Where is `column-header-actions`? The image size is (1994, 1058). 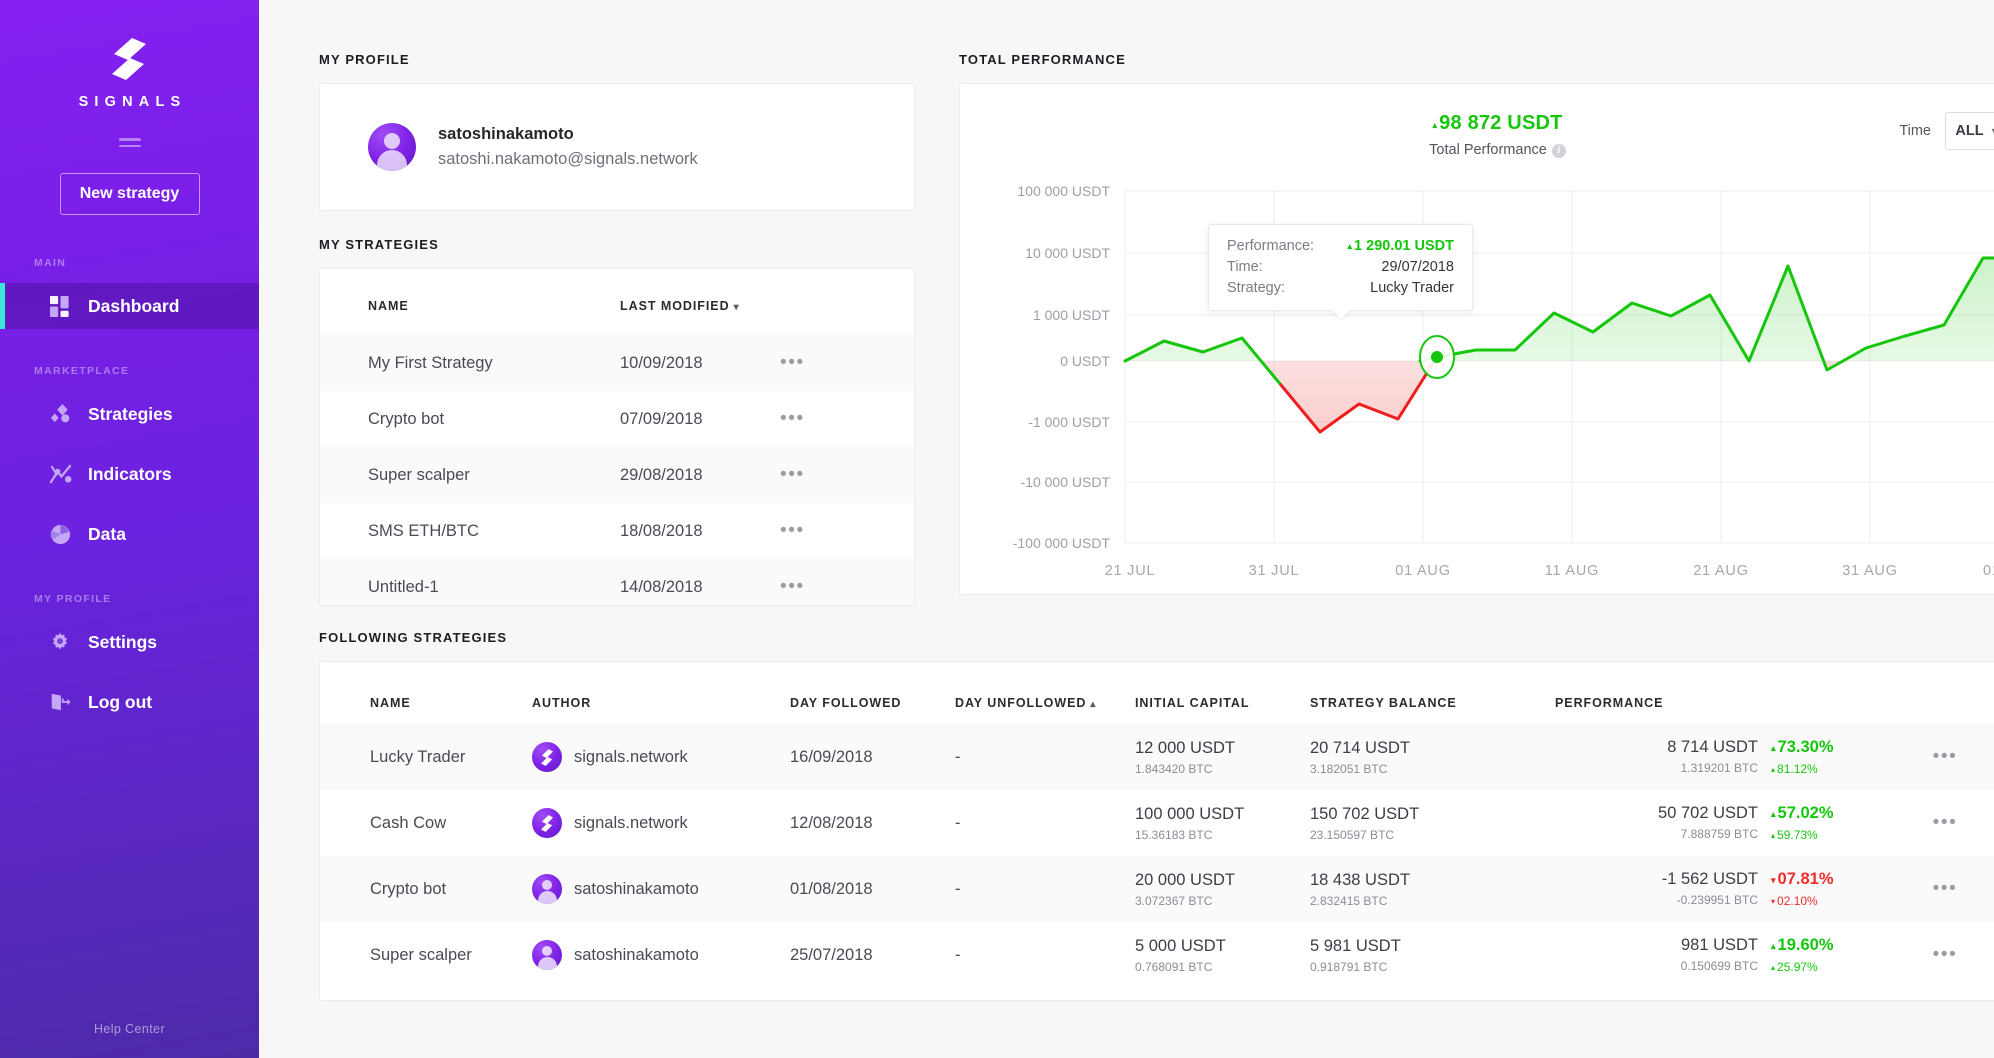
column-header-actions is located at coordinates (847, 317).